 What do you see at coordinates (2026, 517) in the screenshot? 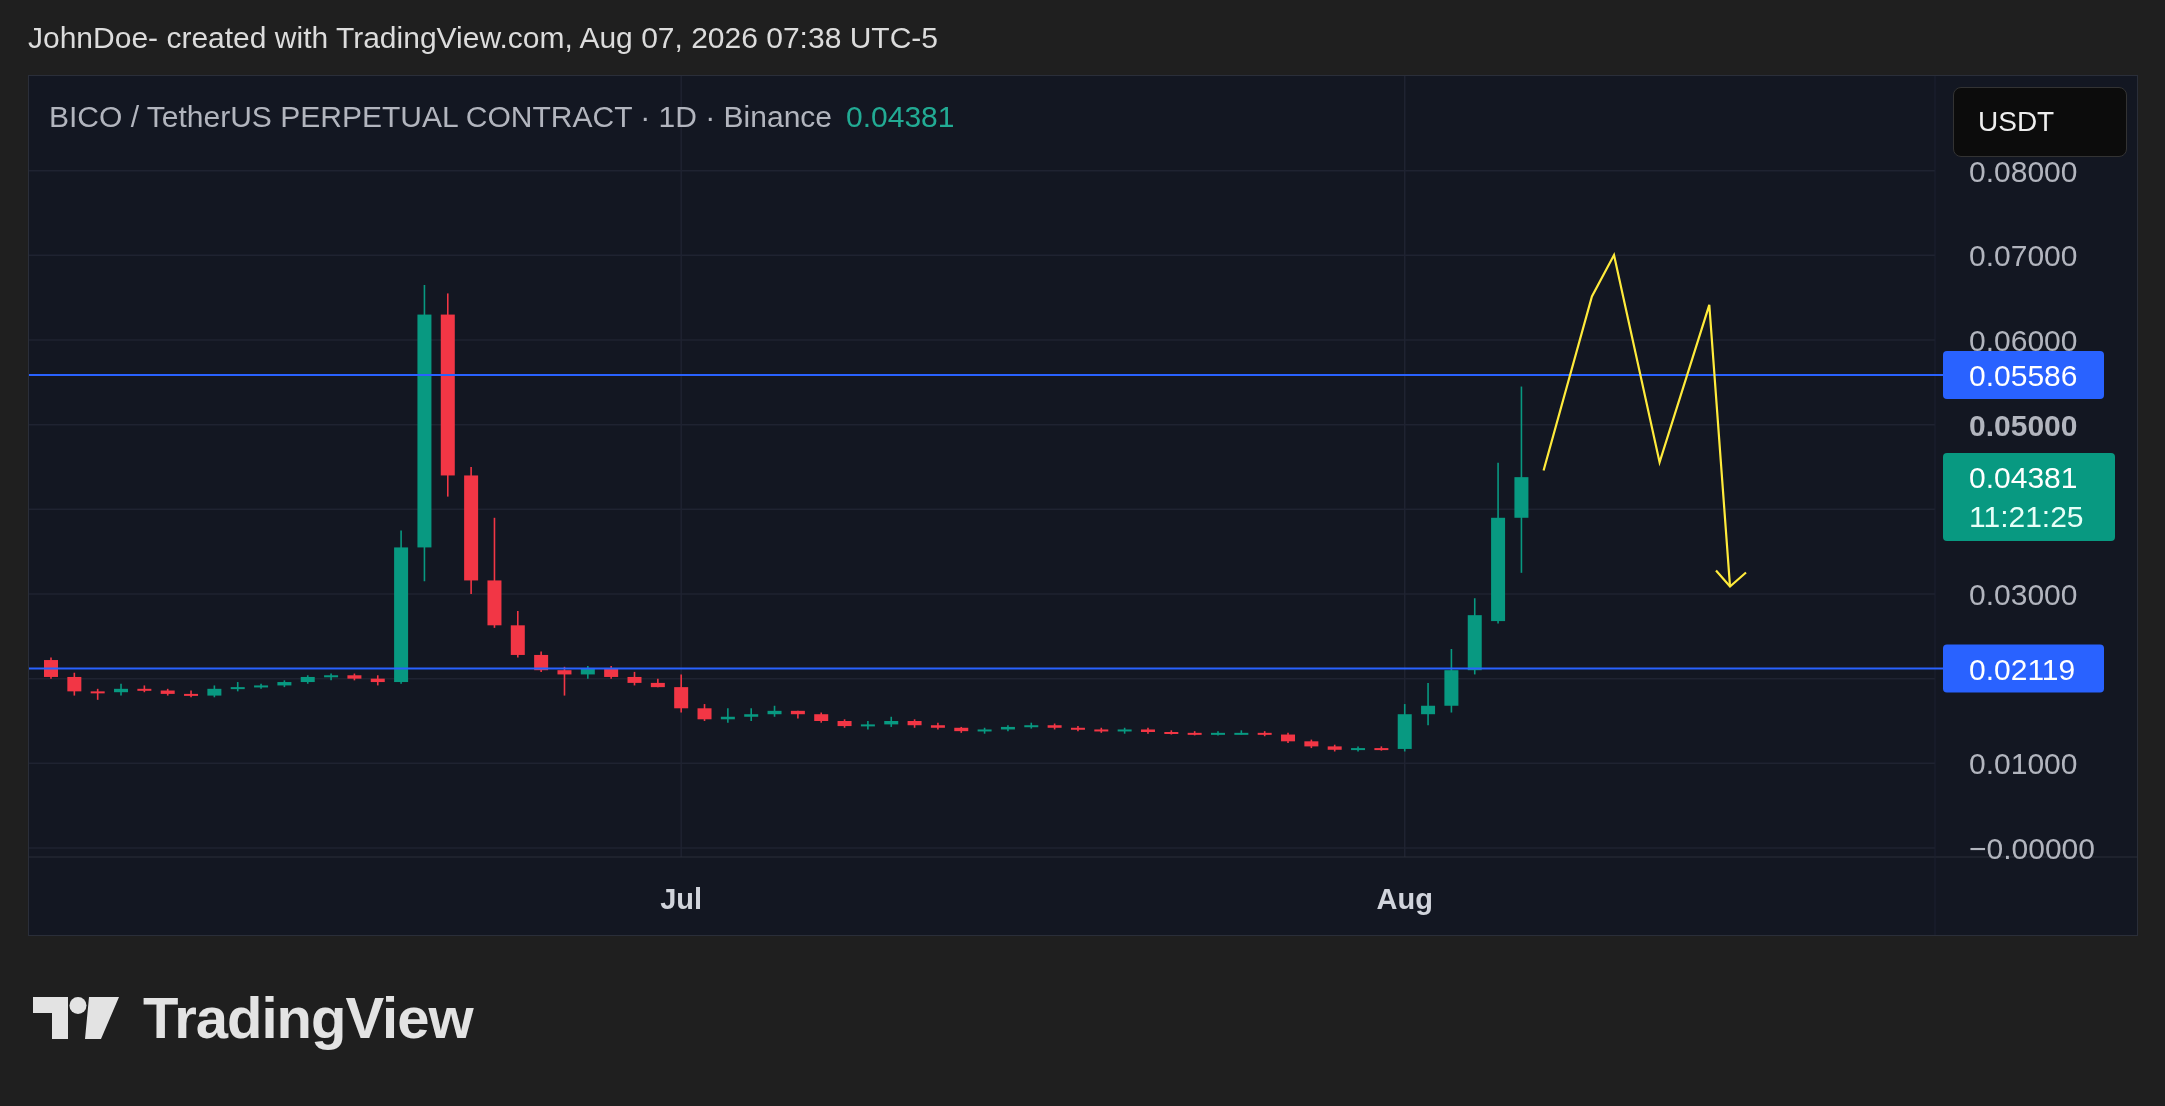
I see `countdown-timer: 11:21:25` at bounding box center [2026, 517].